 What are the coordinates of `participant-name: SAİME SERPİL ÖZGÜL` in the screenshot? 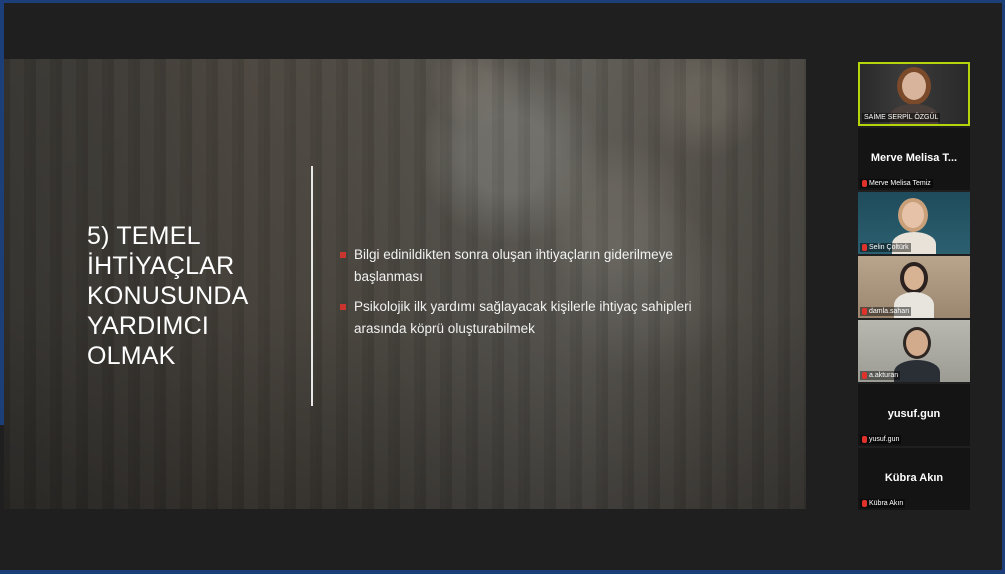 It's located at (901, 117).